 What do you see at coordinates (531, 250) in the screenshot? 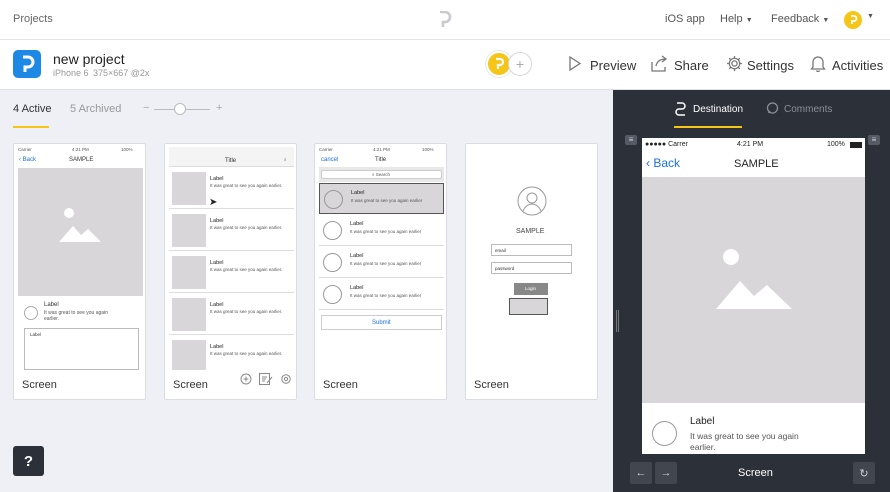
I see `email-field: email` at bounding box center [531, 250].